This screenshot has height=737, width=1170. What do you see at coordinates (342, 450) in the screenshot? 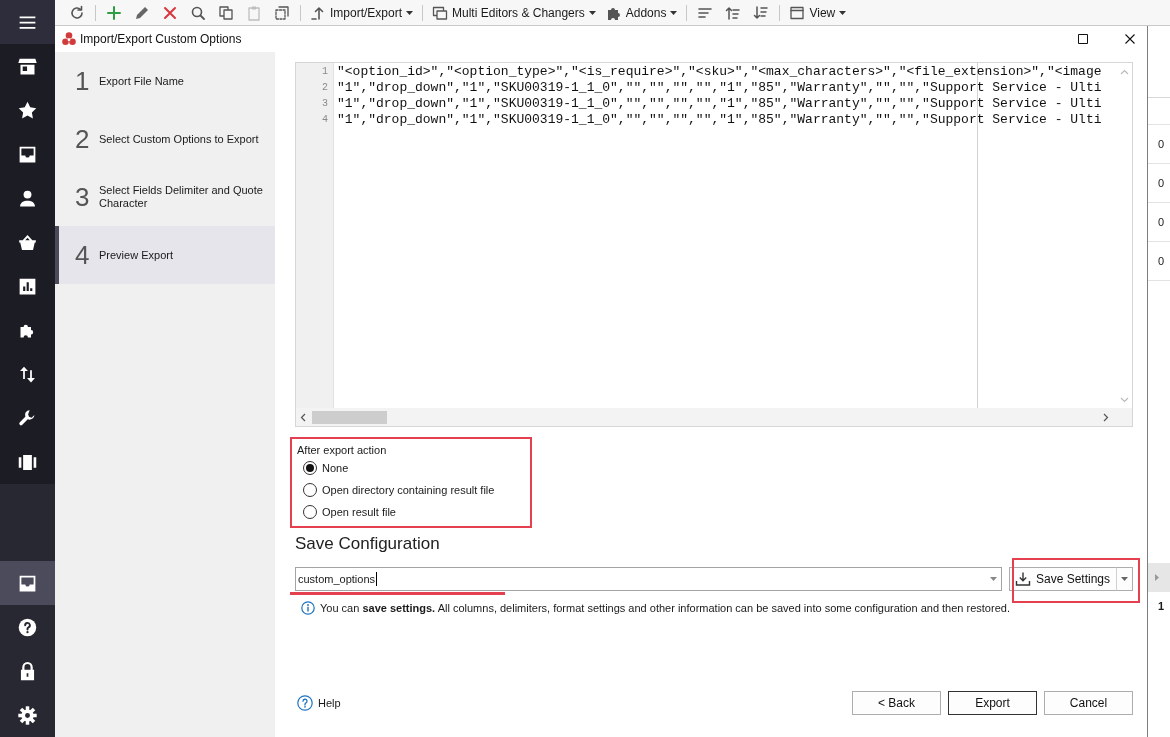
I see `group-label: After export action` at bounding box center [342, 450].